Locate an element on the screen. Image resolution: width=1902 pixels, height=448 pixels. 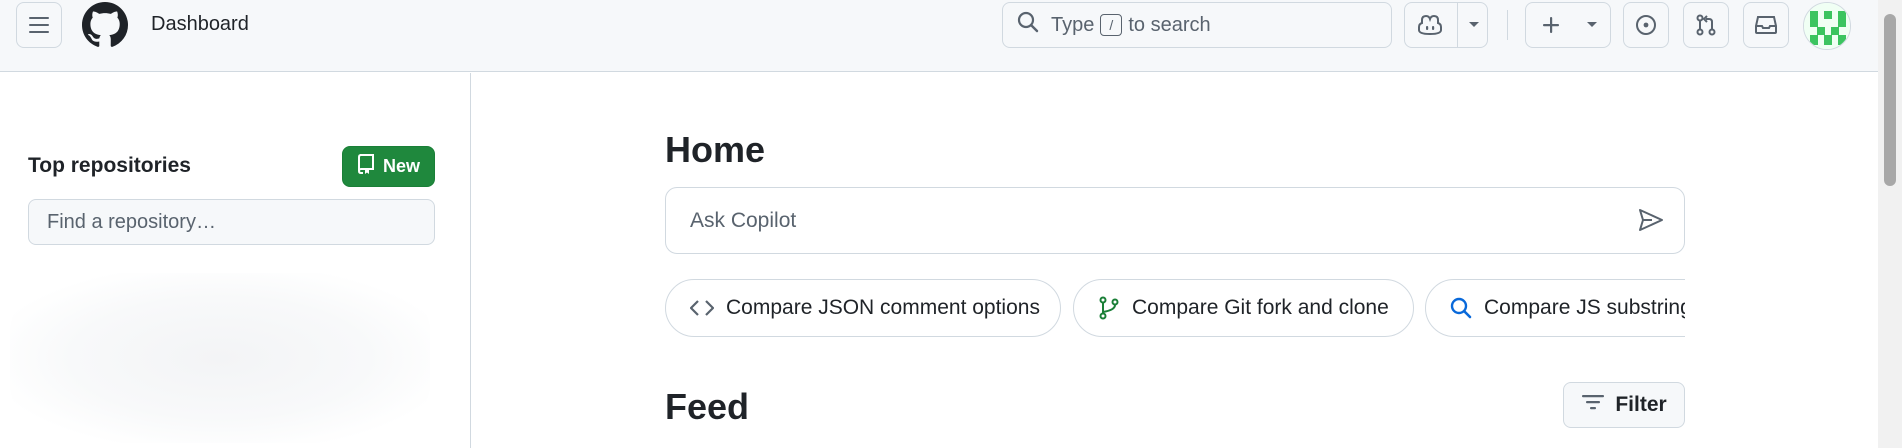
suggestion-chip: Compare JS substring is located at coordinates (1555, 308).